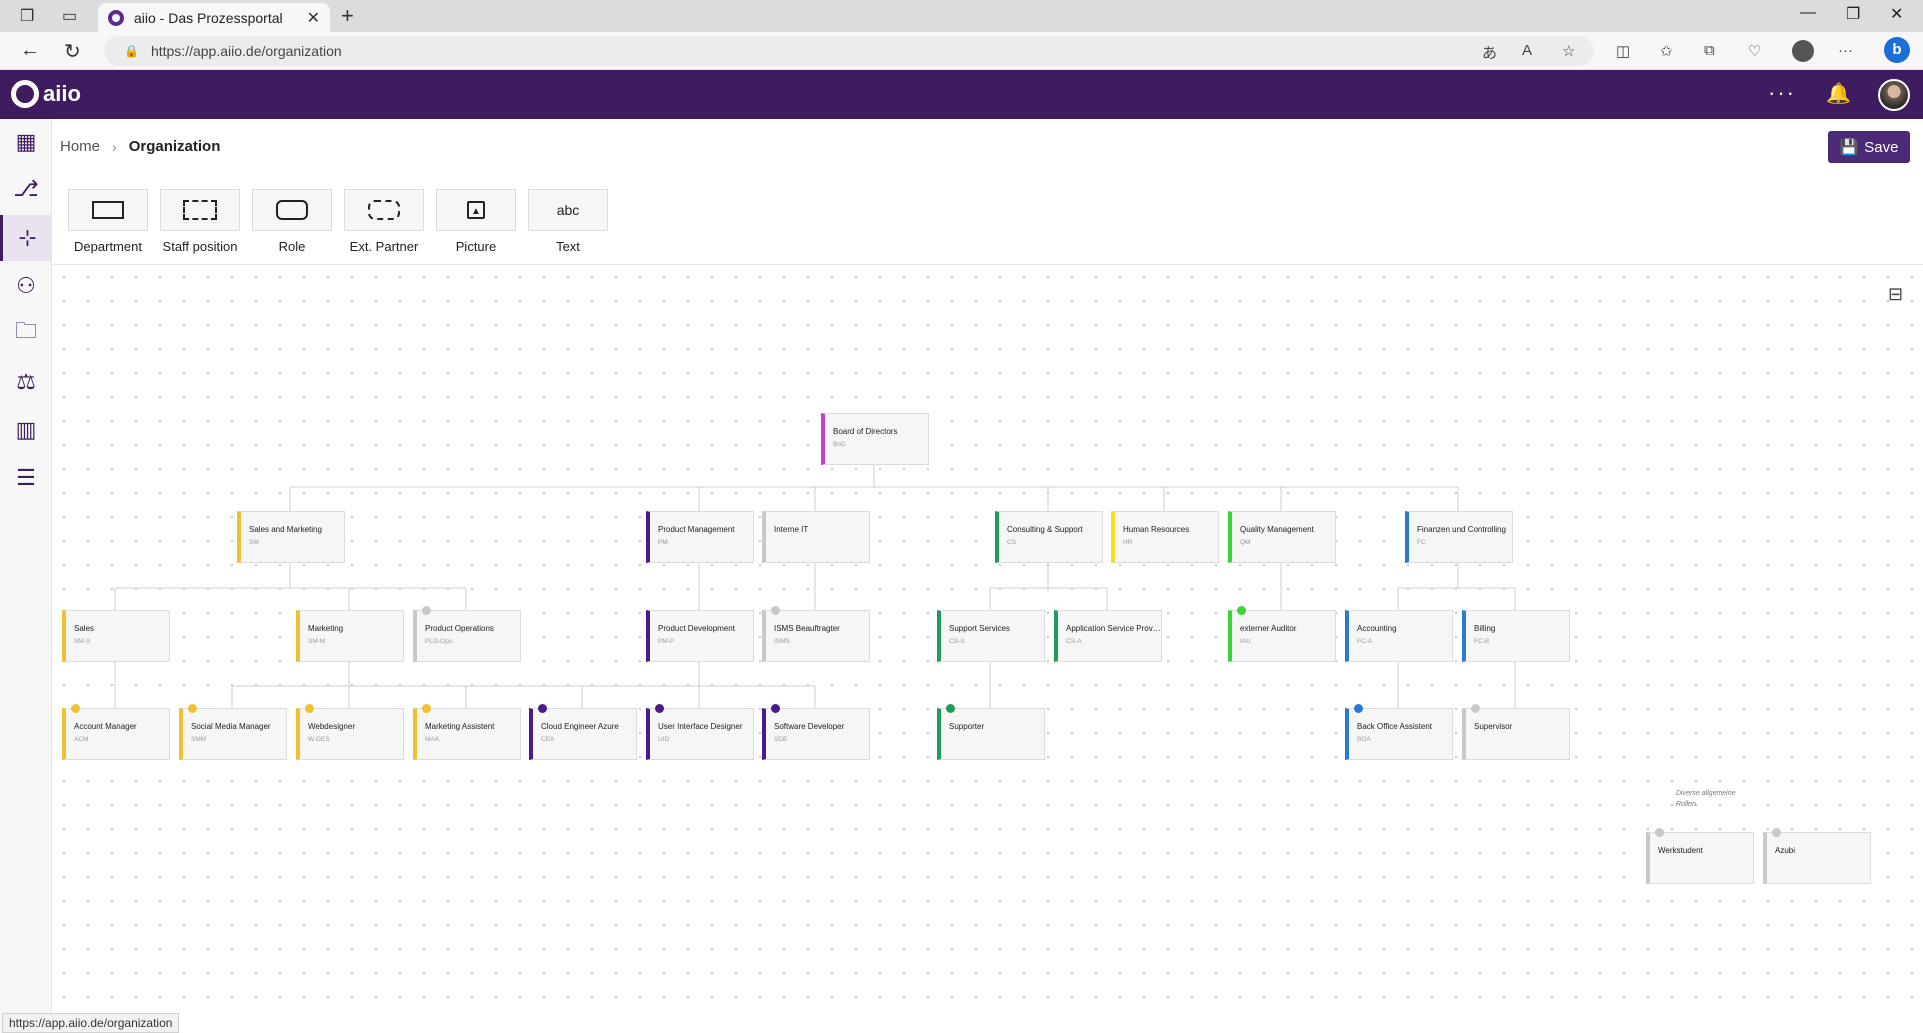 The image size is (1923, 1033). I want to click on org-node-abbreviation: QM, so click(1245, 542).